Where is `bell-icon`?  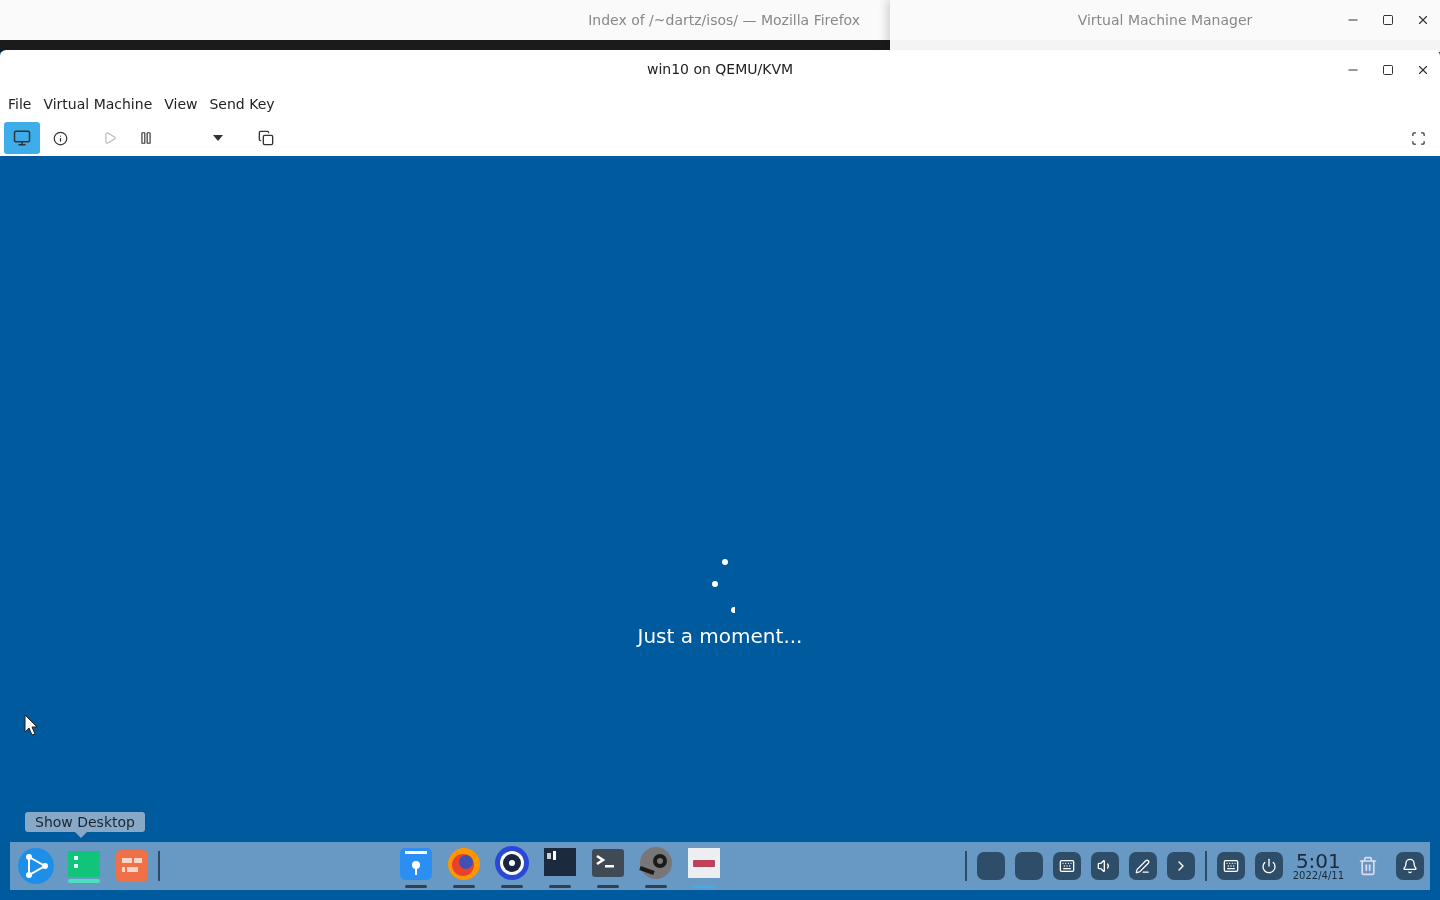
bell-icon is located at coordinates (1410, 866).